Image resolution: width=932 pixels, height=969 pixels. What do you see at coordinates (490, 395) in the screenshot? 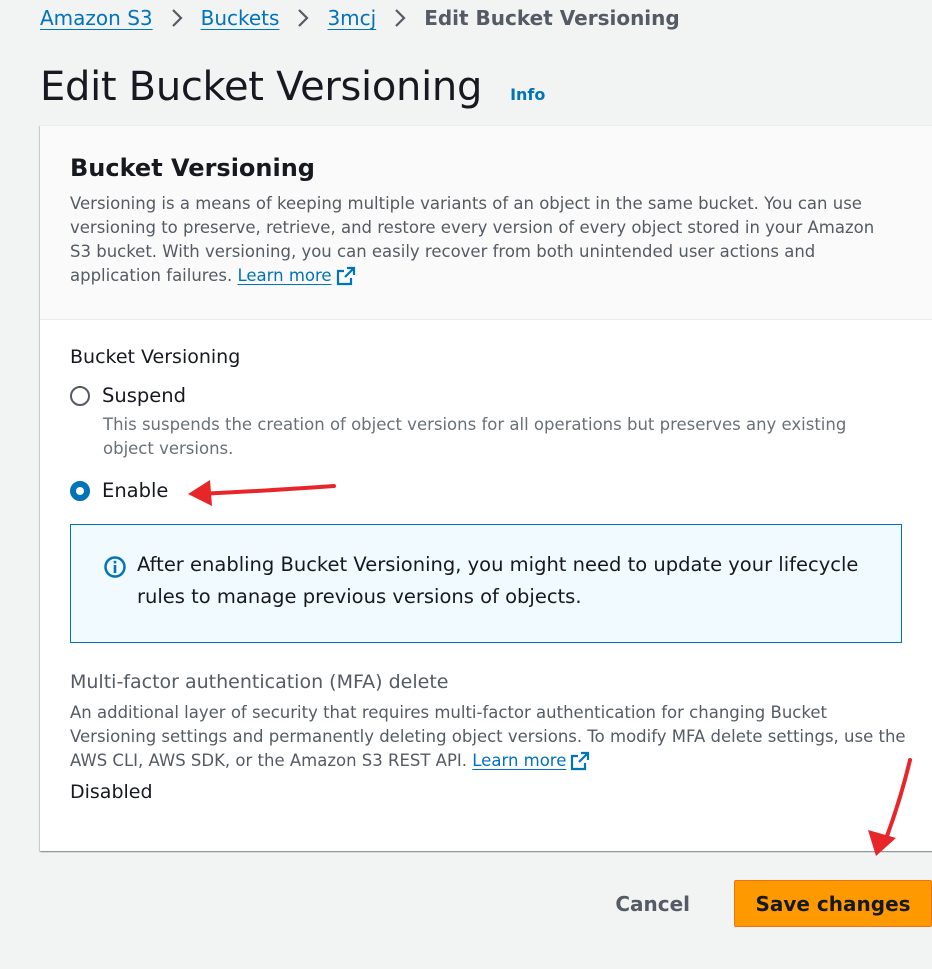
I see `radio-suspend: Suspend` at bounding box center [490, 395].